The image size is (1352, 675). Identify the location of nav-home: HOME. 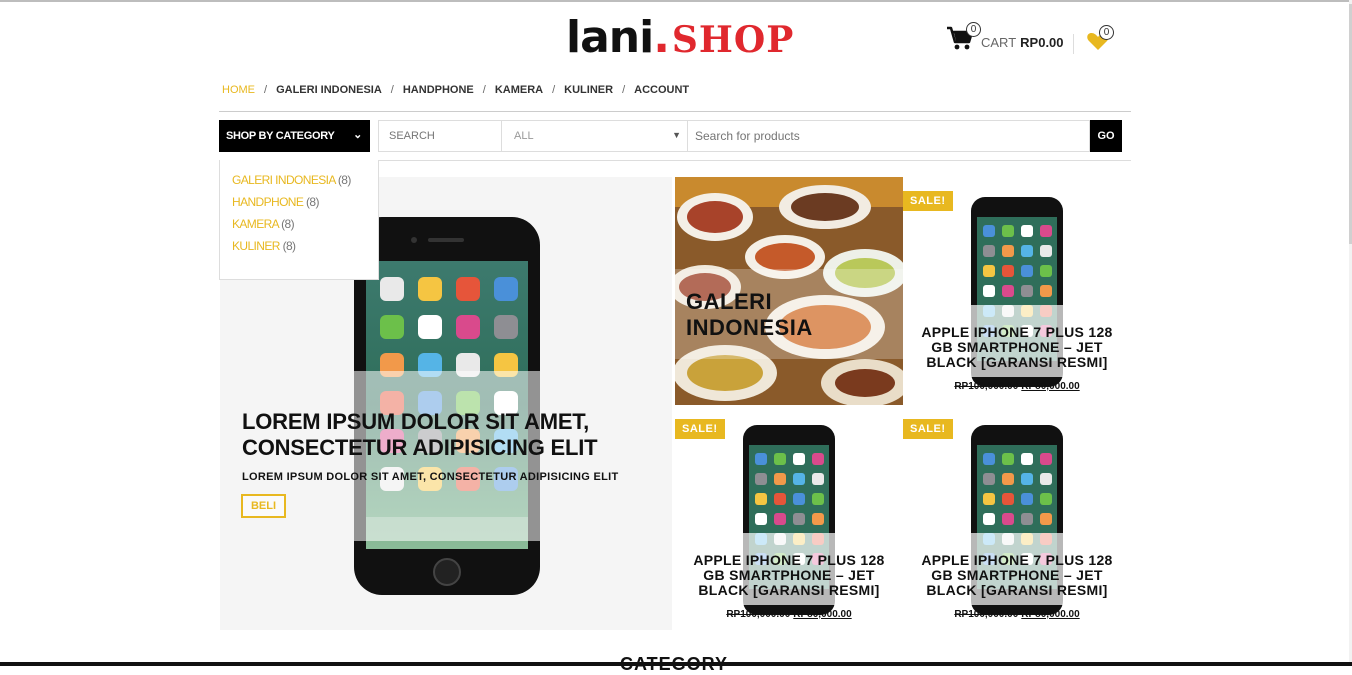
(238, 90).